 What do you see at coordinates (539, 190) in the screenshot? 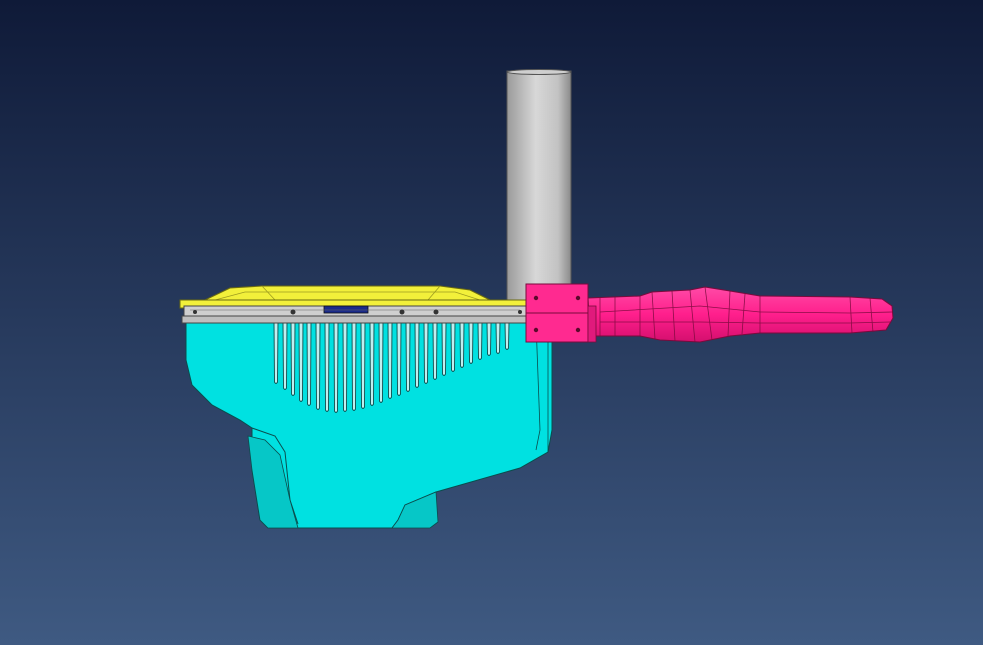
I see `mounting-pole` at bounding box center [539, 190].